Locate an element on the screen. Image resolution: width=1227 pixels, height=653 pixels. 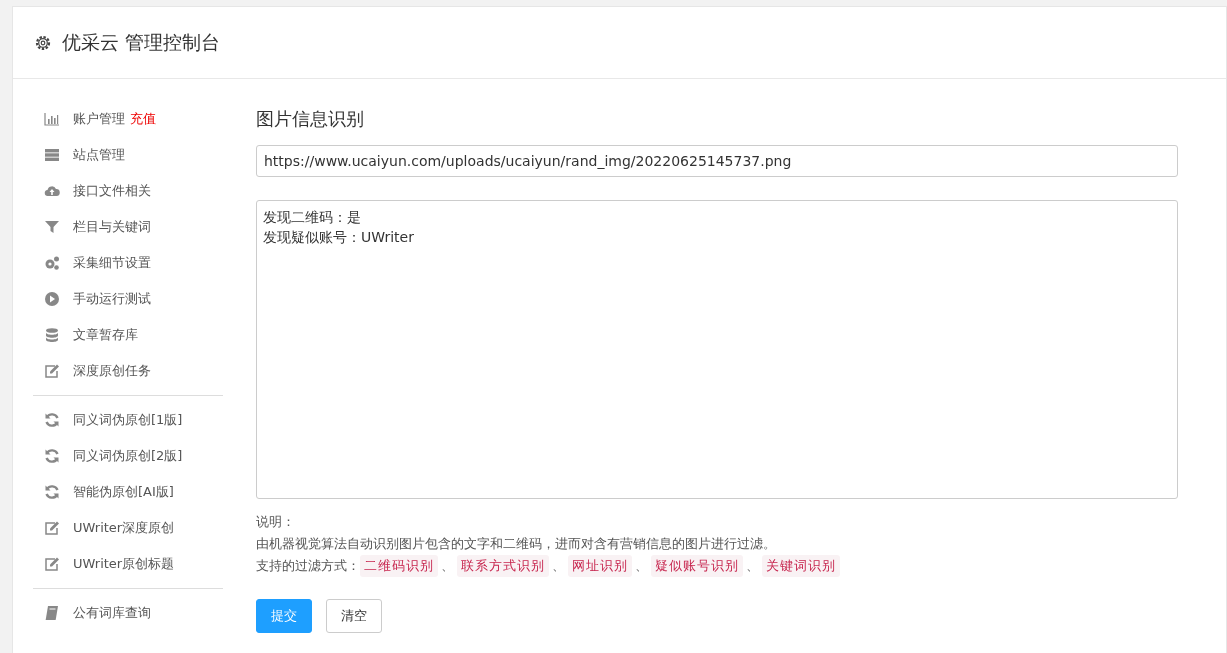
methods-label: 支持的过滤方式： is located at coordinates (308, 566).